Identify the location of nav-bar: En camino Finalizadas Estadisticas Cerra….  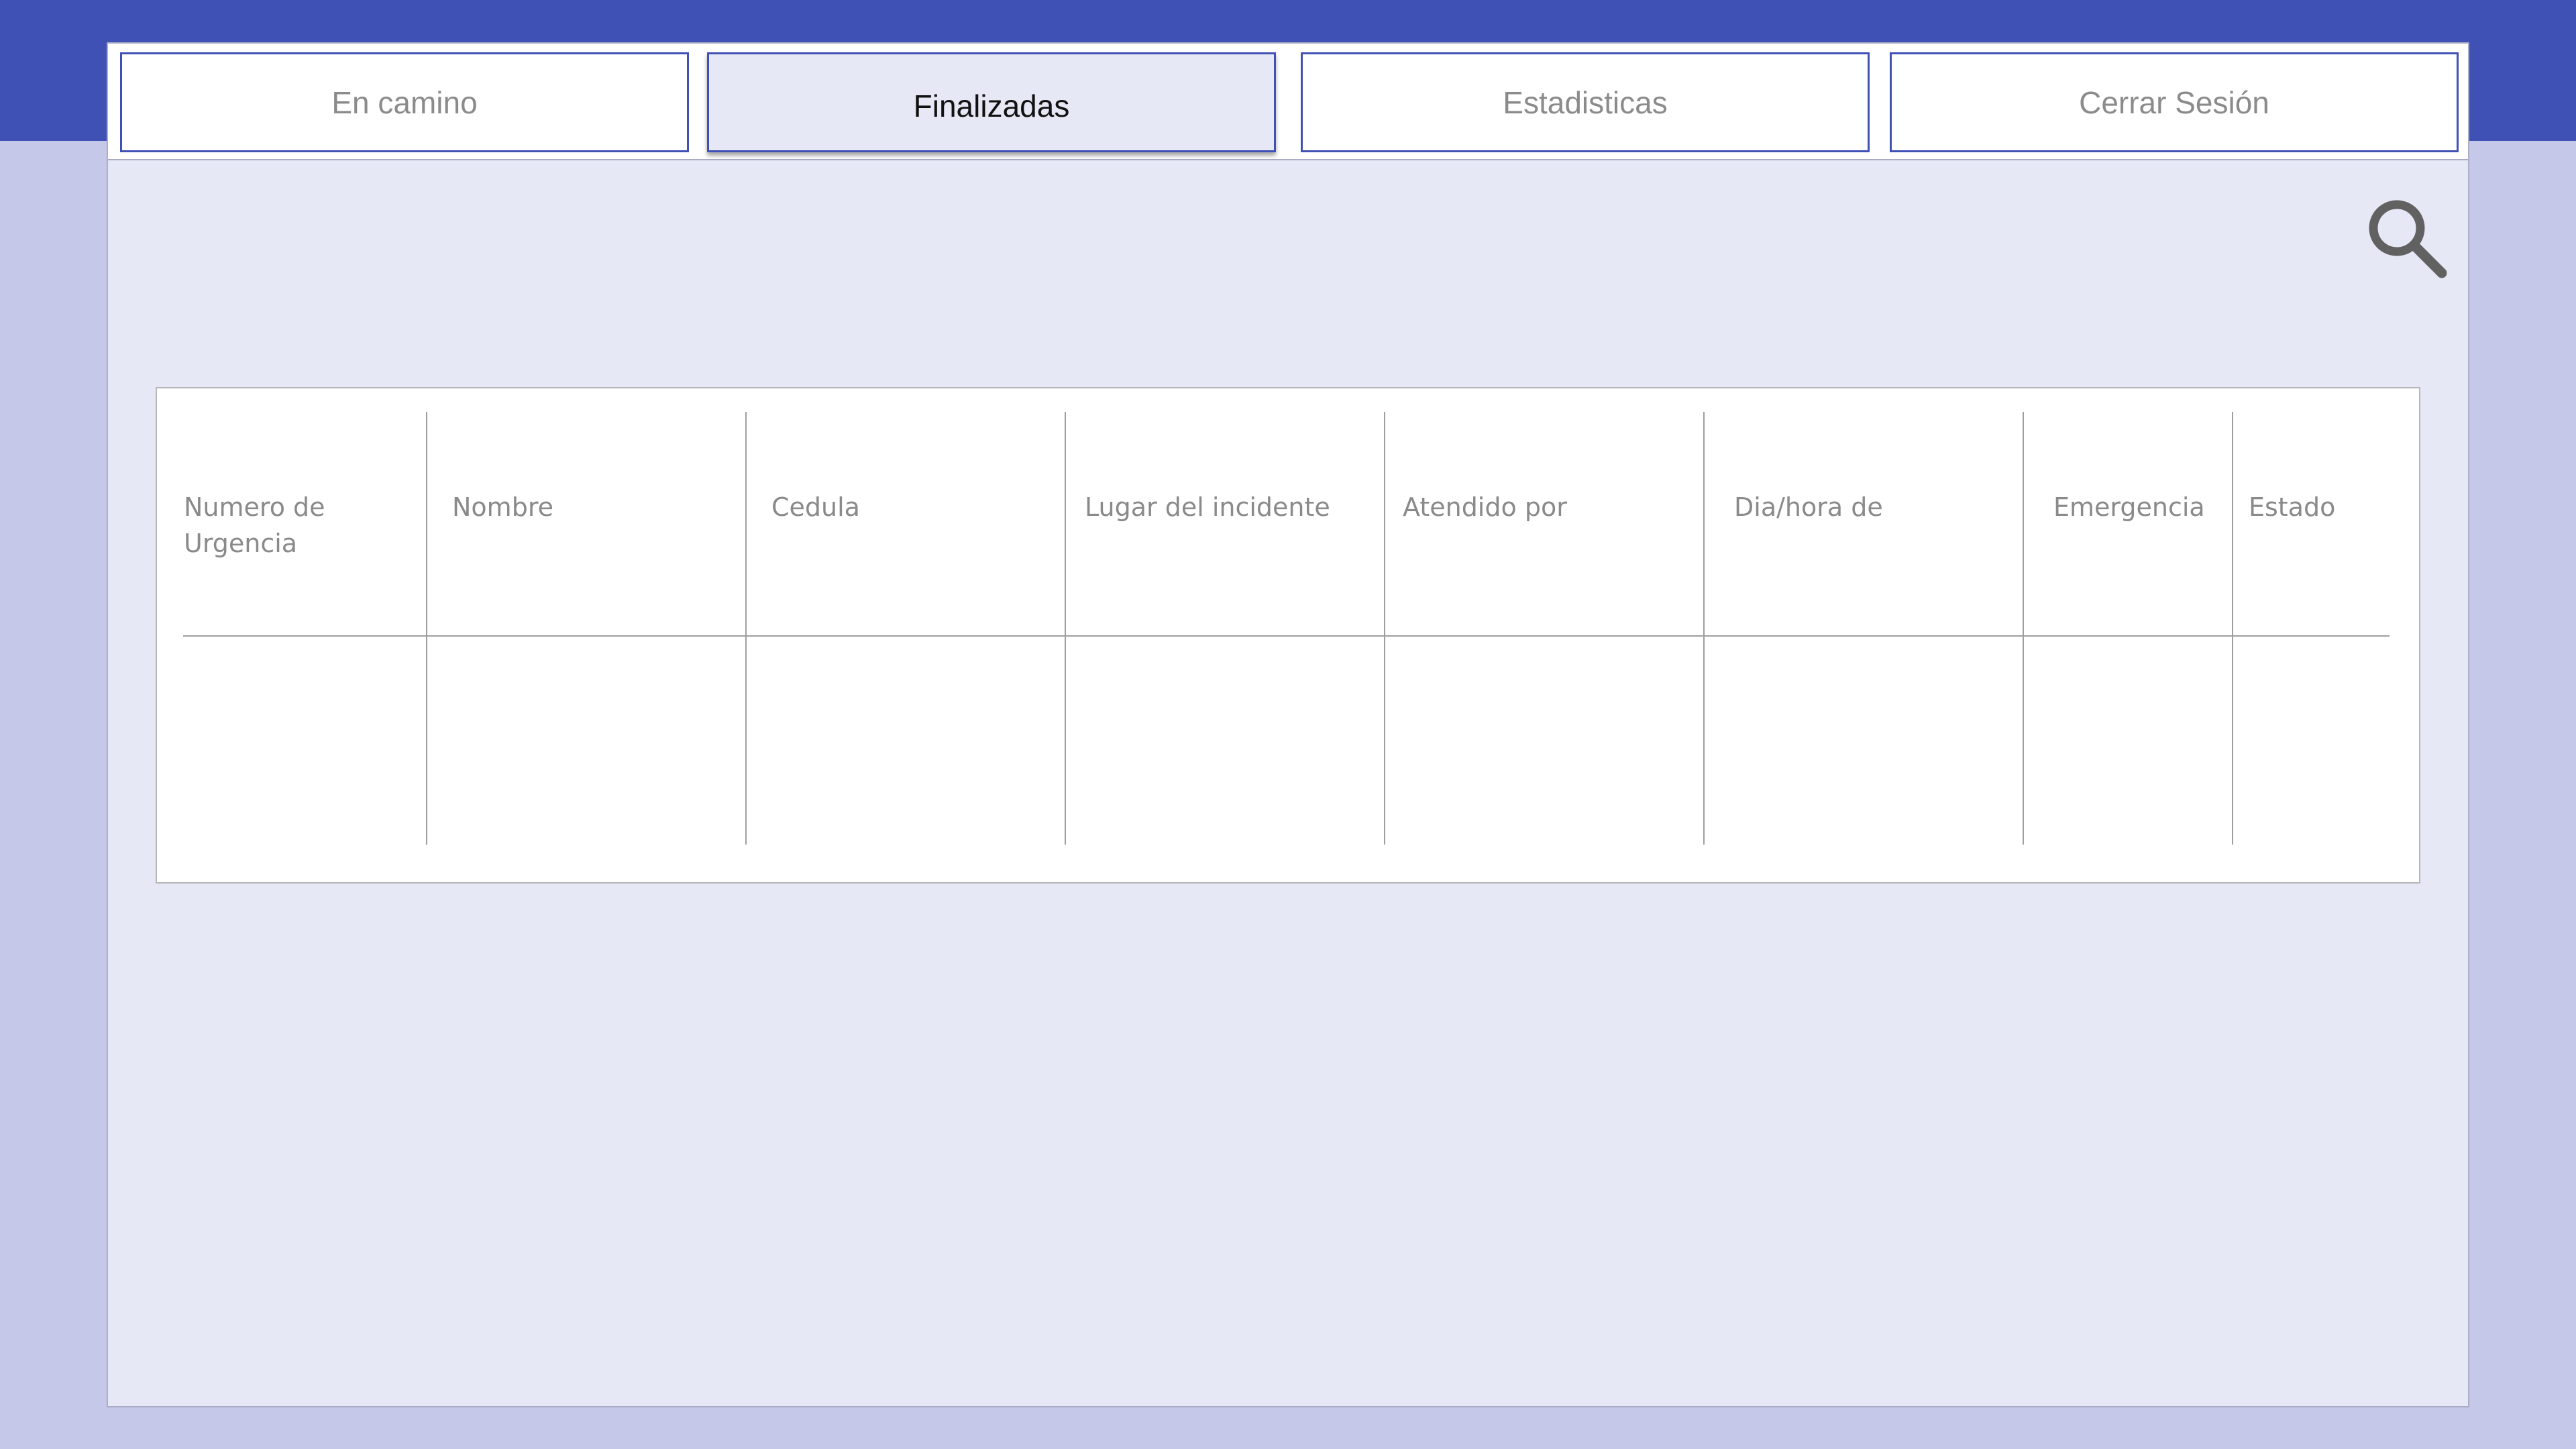
(1288, 102).